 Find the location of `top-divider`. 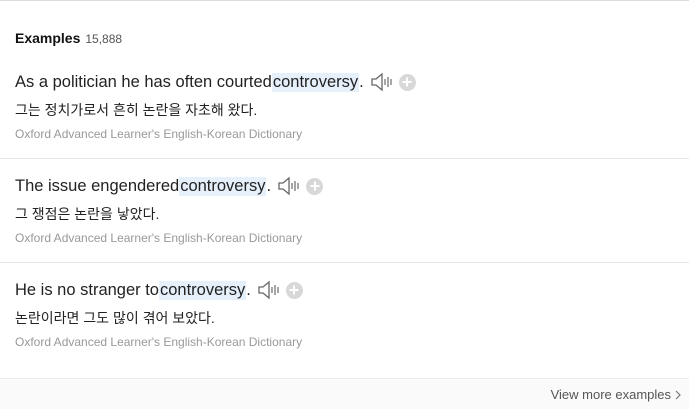

top-divider is located at coordinates (344, 0).